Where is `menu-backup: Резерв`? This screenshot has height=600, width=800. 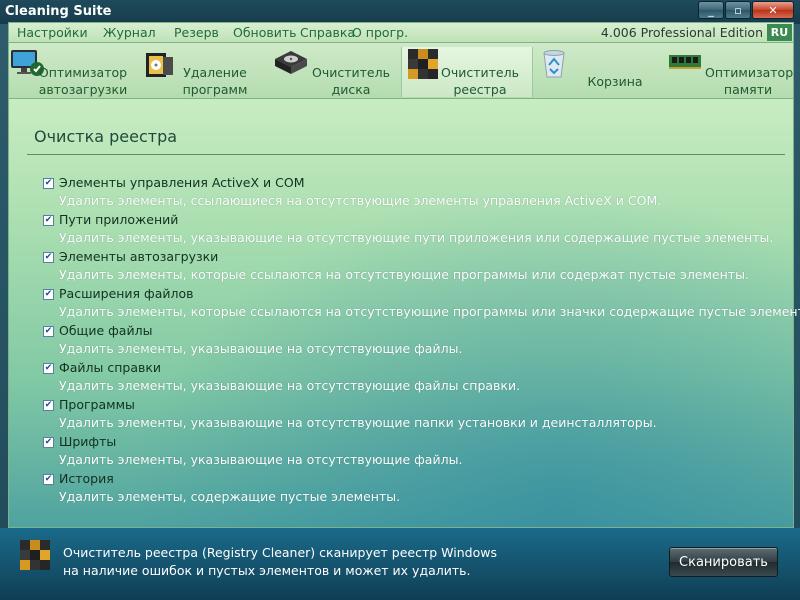
menu-backup: Резерв is located at coordinates (196, 32).